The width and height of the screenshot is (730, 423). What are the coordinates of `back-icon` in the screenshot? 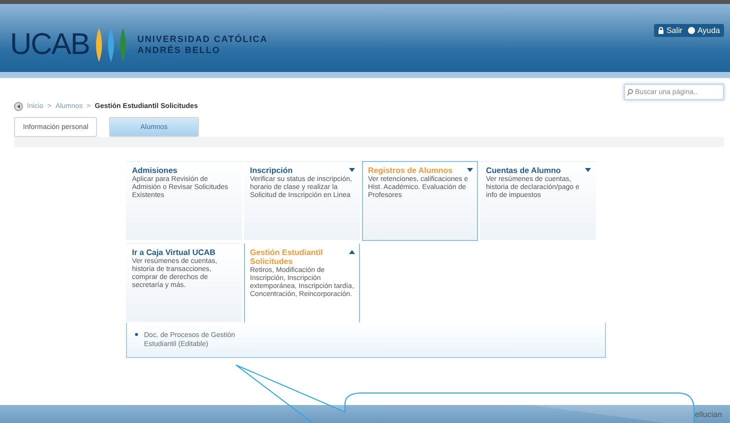 It's located at (18, 106).